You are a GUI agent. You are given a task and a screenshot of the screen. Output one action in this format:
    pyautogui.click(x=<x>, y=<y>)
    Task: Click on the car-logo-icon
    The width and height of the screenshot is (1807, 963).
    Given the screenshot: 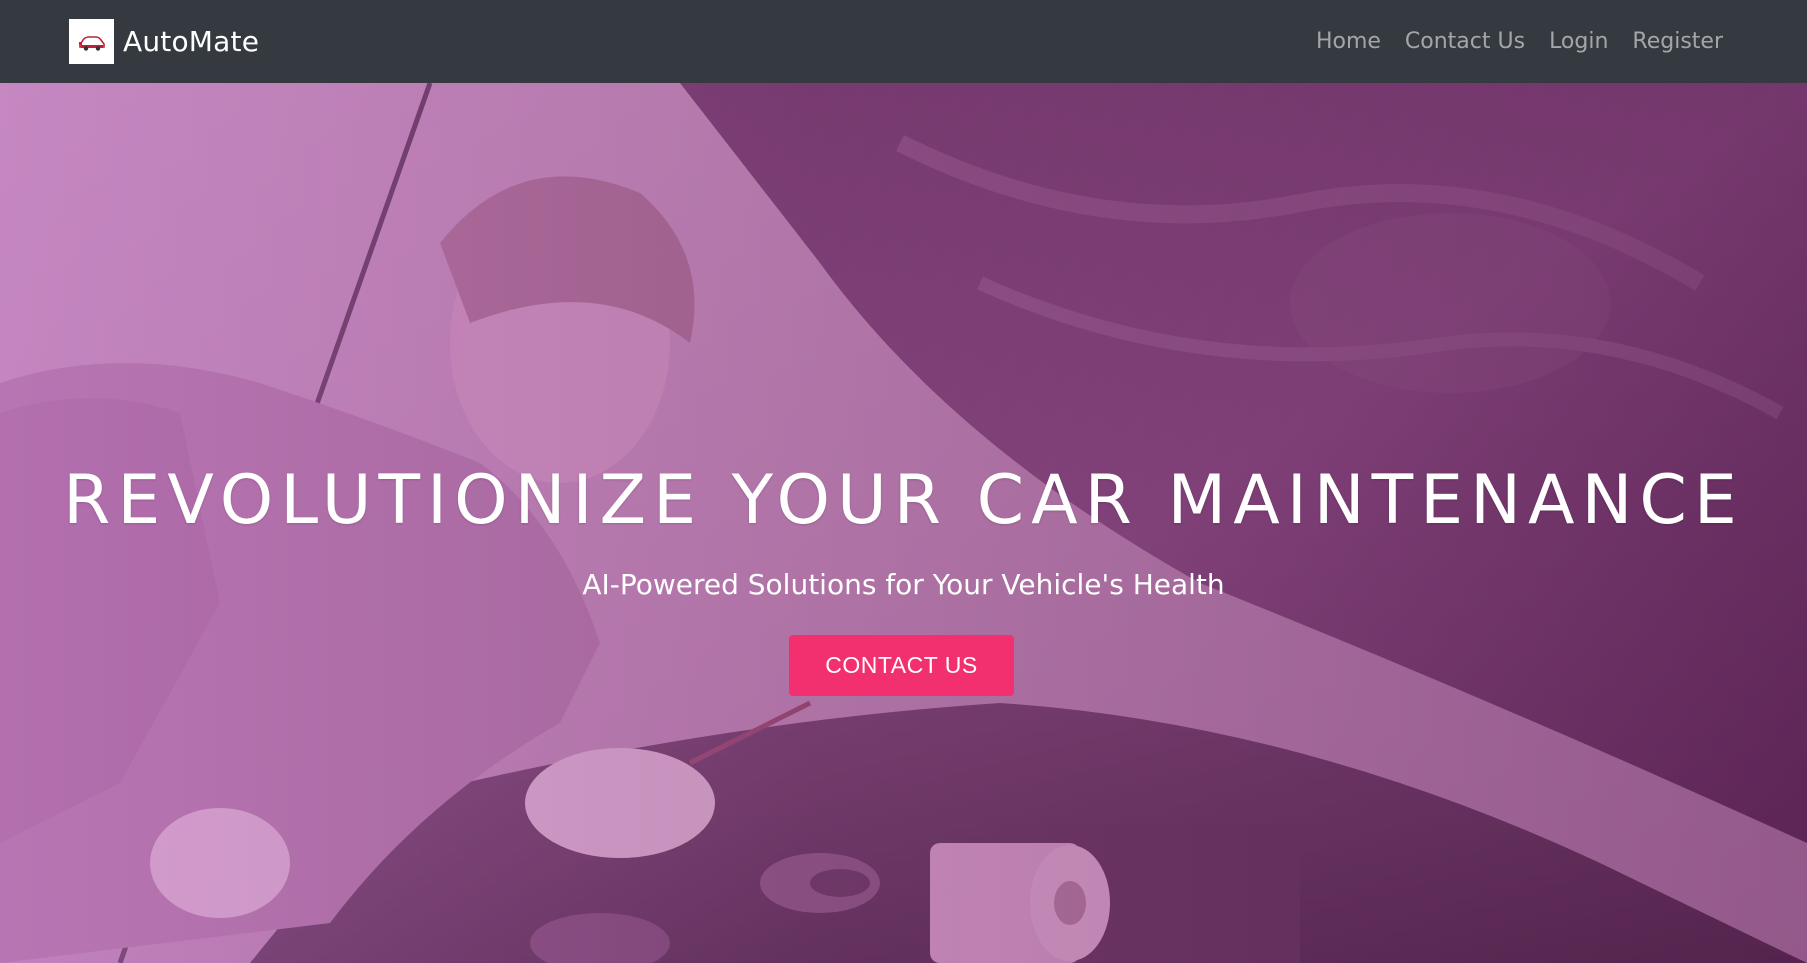 What is the action you would take?
    pyautogui.click(x=91, y=41)
    